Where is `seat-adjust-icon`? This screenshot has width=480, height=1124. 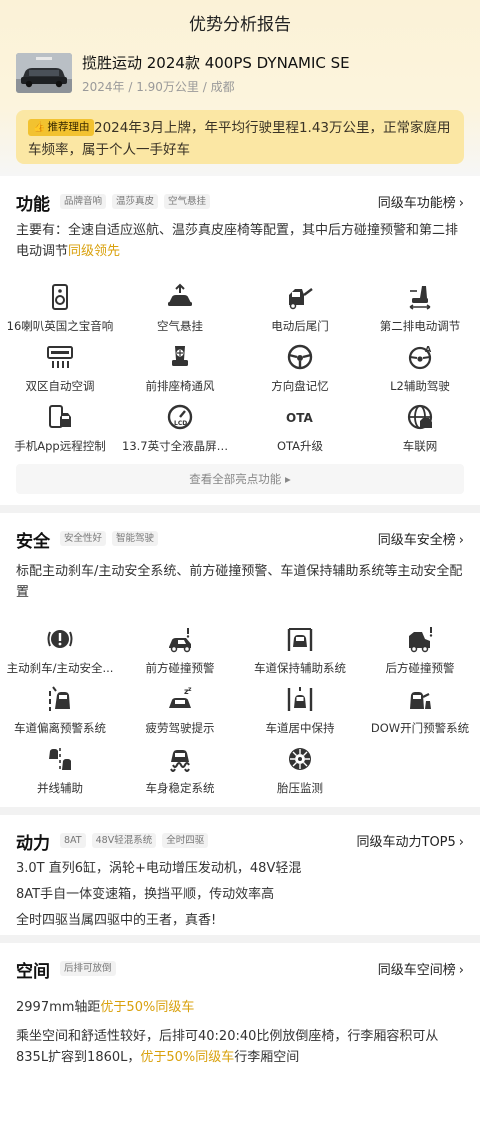 seat-adjust-icon is located at coordinates (420, 297).